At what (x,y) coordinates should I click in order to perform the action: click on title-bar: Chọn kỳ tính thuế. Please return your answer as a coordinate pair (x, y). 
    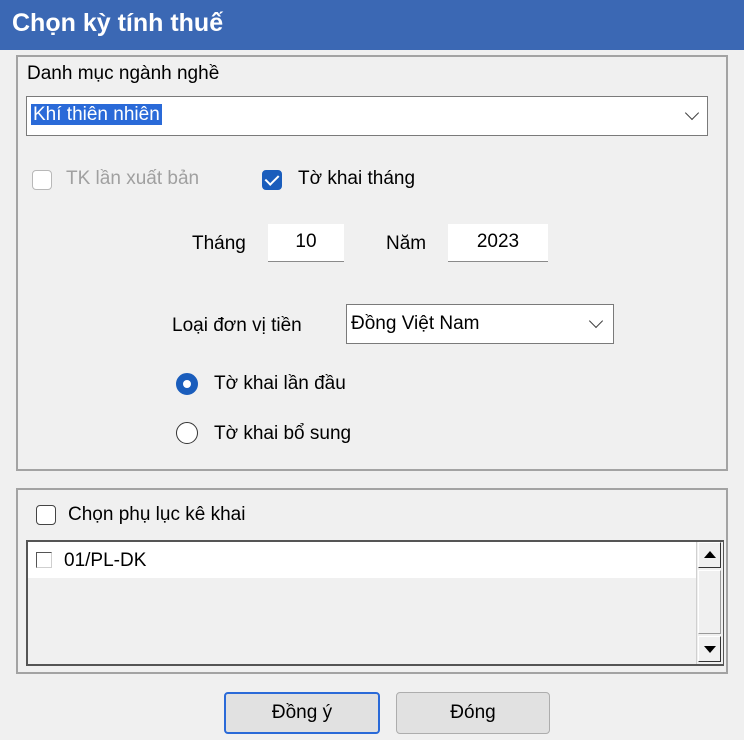
    Looking at the image, I should click on (372, 25).